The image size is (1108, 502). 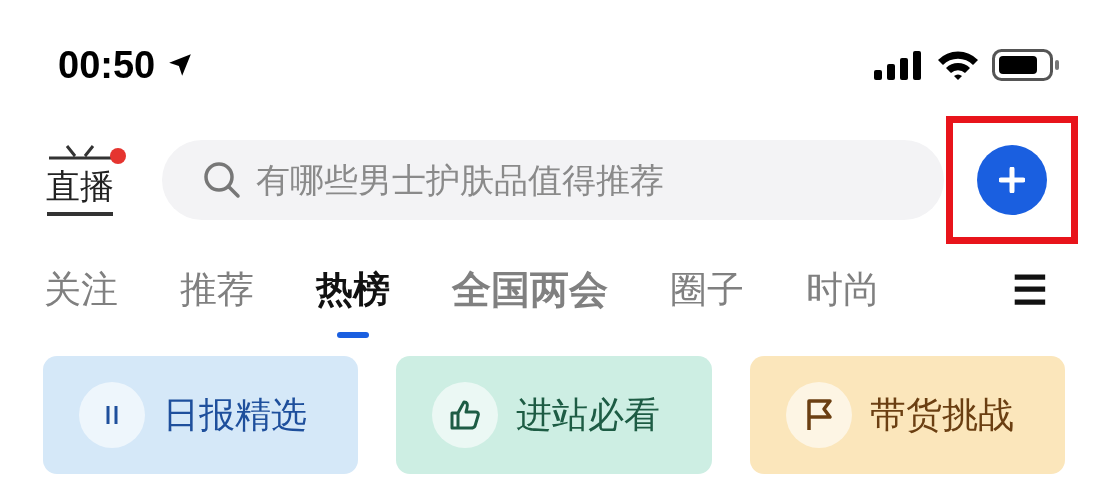 I want to click on shortcut-card: 带货挑战, so click(x=907, y=415).